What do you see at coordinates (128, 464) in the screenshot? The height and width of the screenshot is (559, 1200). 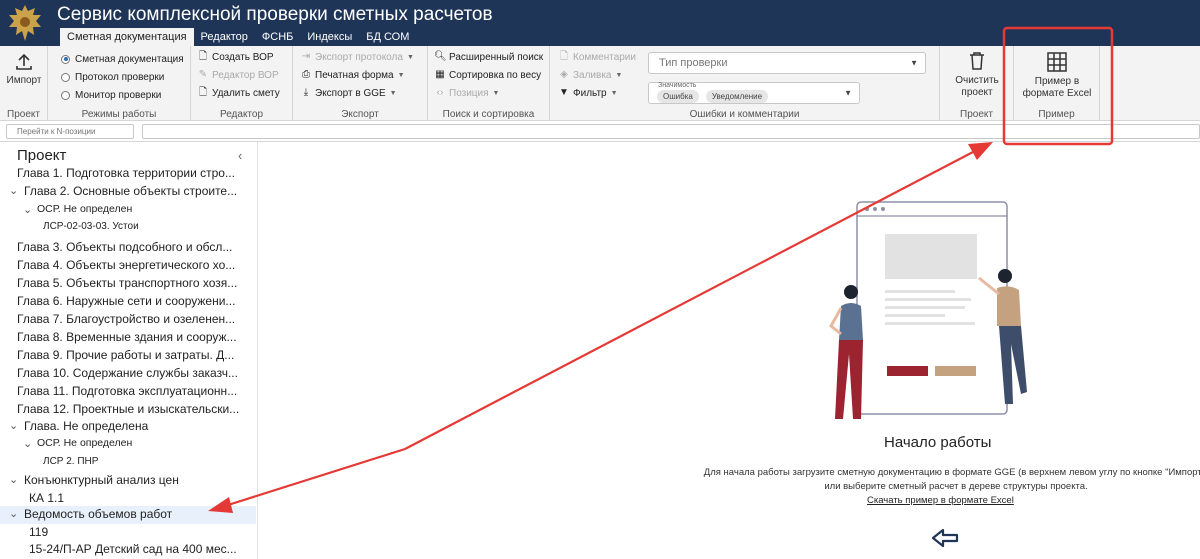 I see `tree-node: ЛСР 2. ПНР` at bounding box center [128, 464].